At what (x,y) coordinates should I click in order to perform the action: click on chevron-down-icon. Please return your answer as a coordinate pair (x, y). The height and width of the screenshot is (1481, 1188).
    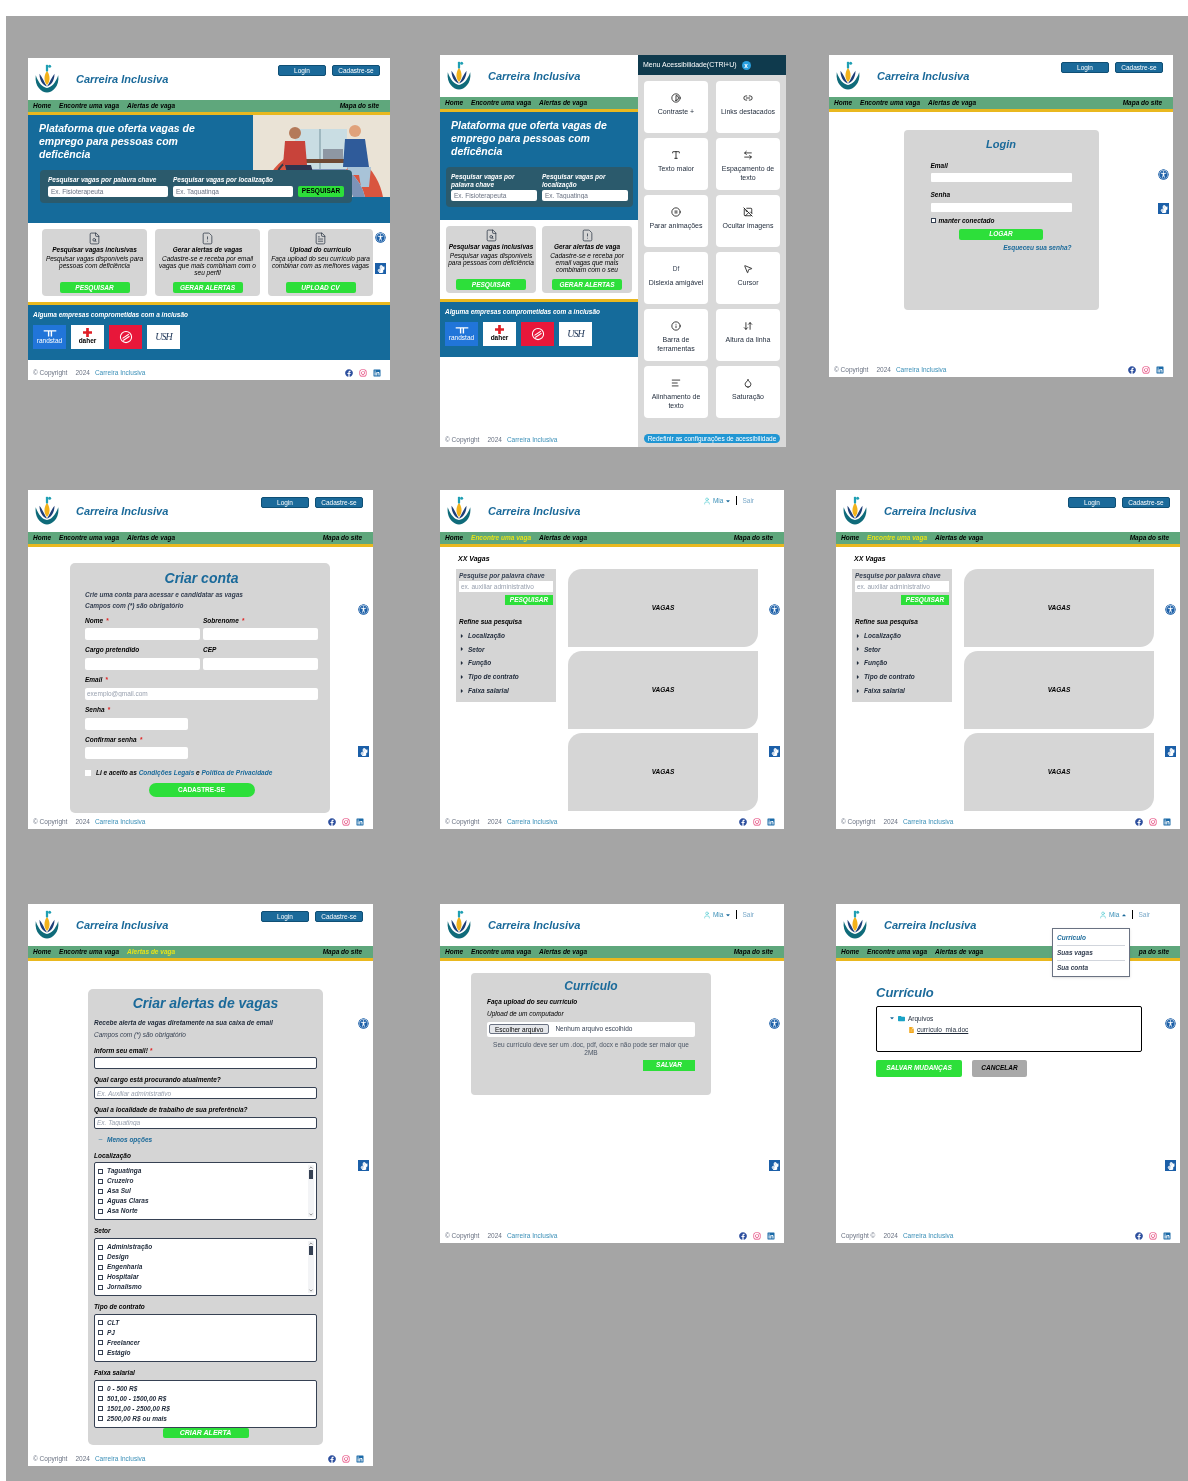
    Looking at the image, I should click on (311, 1215).